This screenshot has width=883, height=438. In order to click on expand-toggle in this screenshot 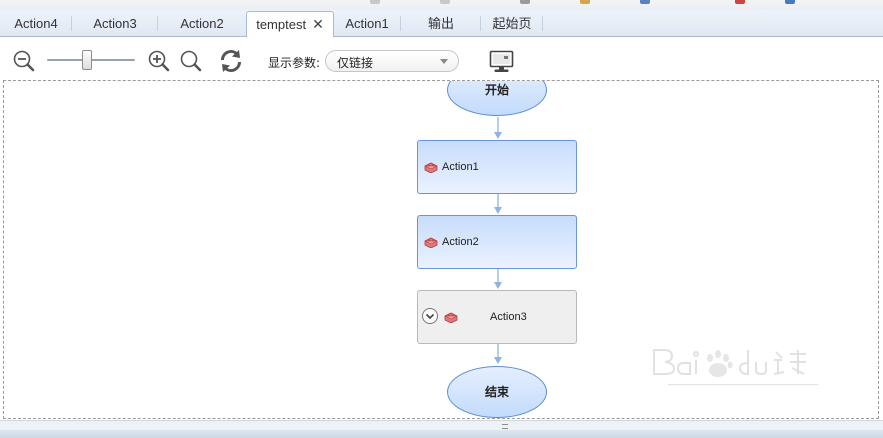, I will do `click(430, 316)`.